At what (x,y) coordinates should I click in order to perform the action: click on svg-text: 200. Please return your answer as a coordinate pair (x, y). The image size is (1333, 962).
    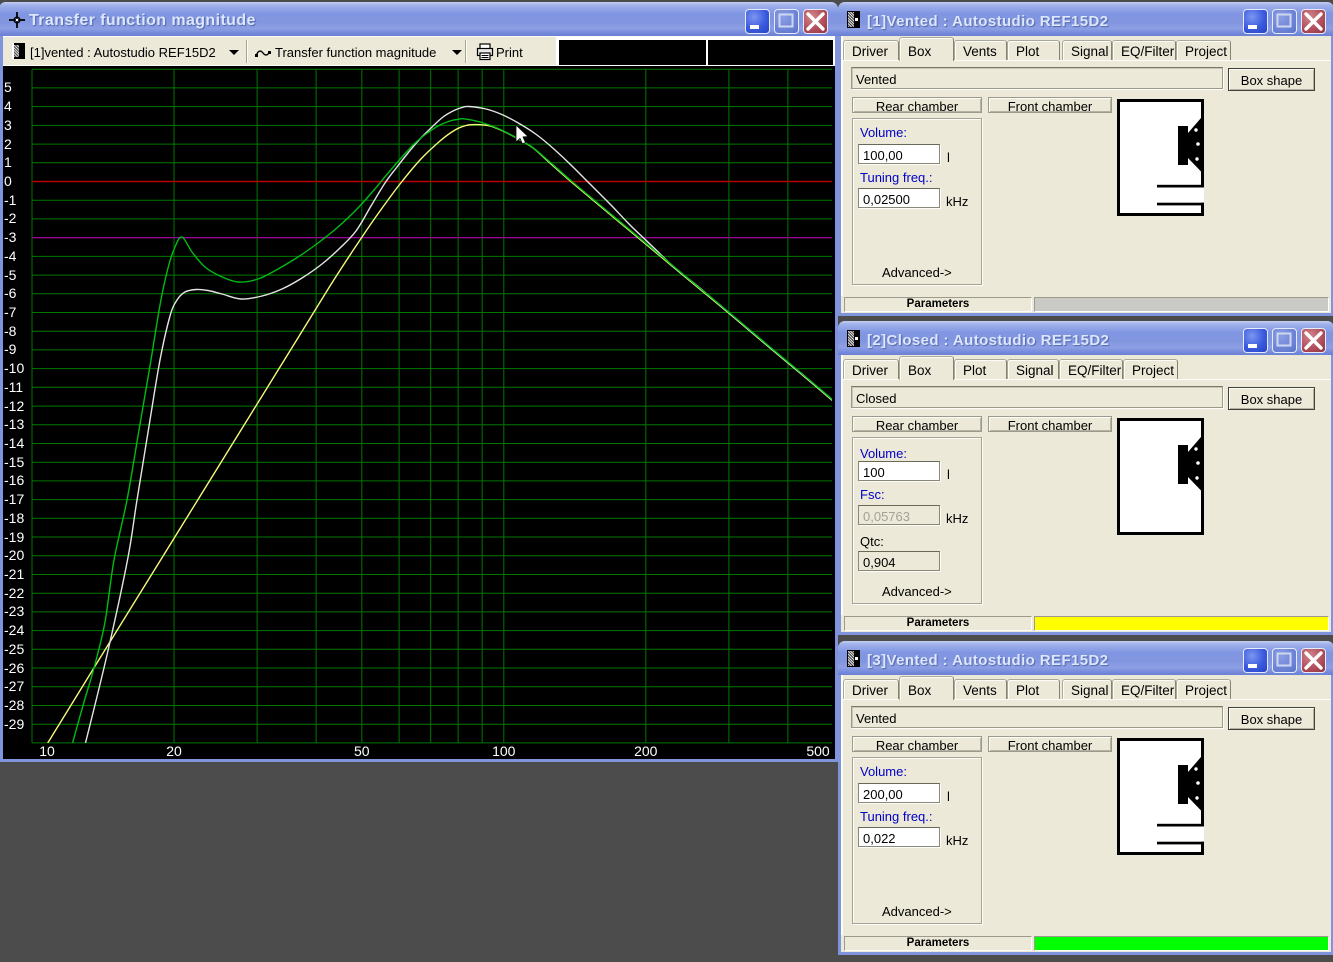
    Looking at the image, I should click on (646, 750).